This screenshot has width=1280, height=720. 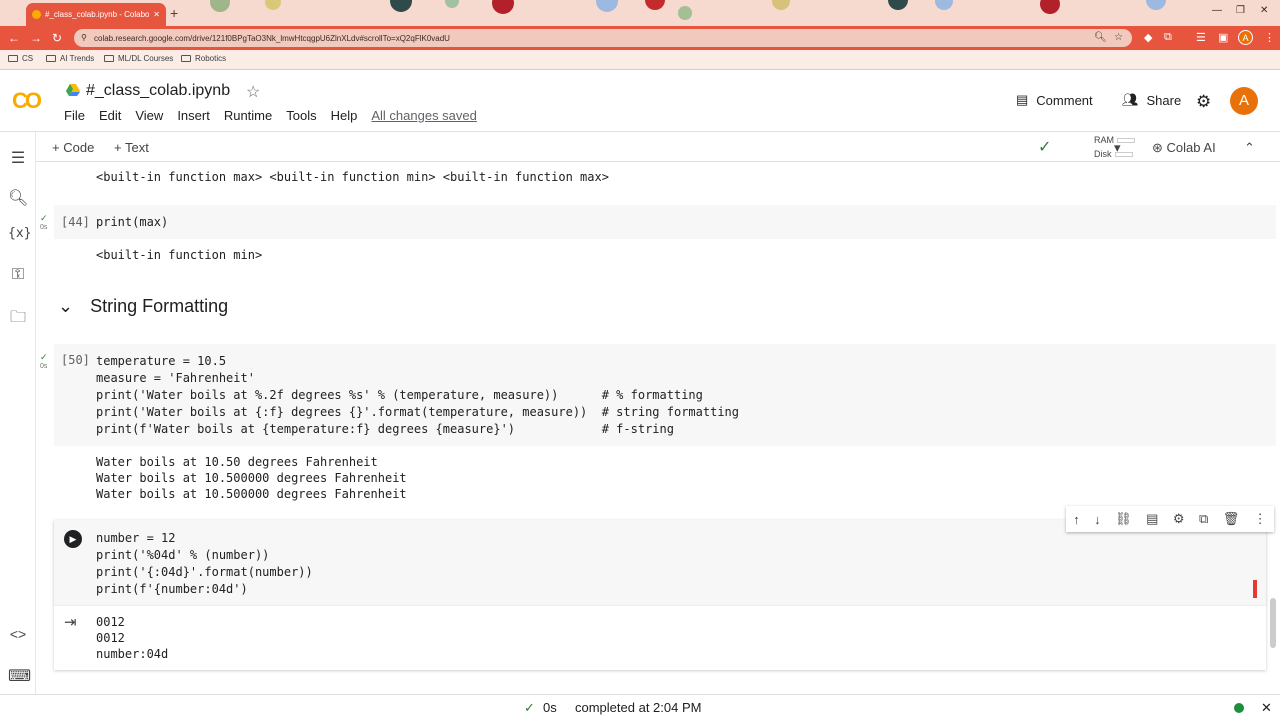 What do you see at coordinates (131, 147) in the screenshot?
I see `add-text-button: + Text` at bounding box center [131, 147].